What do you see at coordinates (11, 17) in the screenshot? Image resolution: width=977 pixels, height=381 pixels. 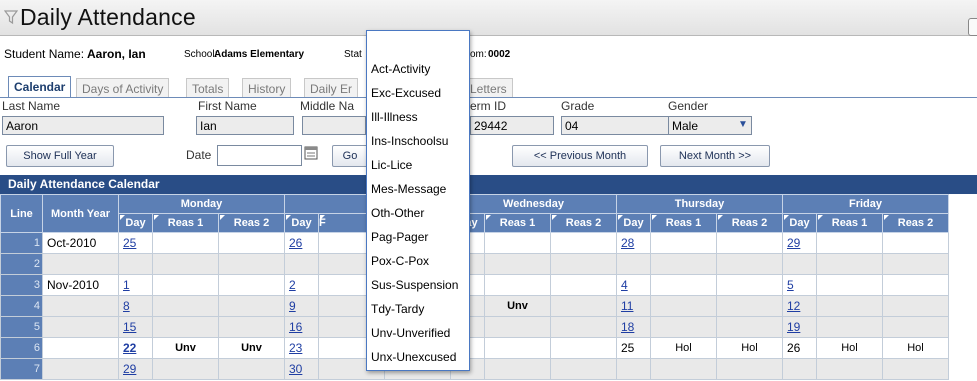 I see `filter-icon` at bounding box center [11, 17].